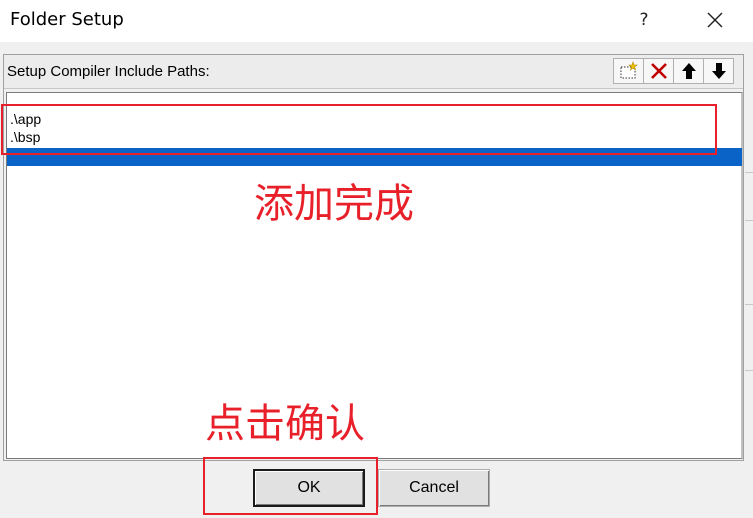 Image resolution: width=753 pixels, height=518 pixels. I want to click on include-paths-label: Setup Compiler Include Paths:, so click(108, 71).